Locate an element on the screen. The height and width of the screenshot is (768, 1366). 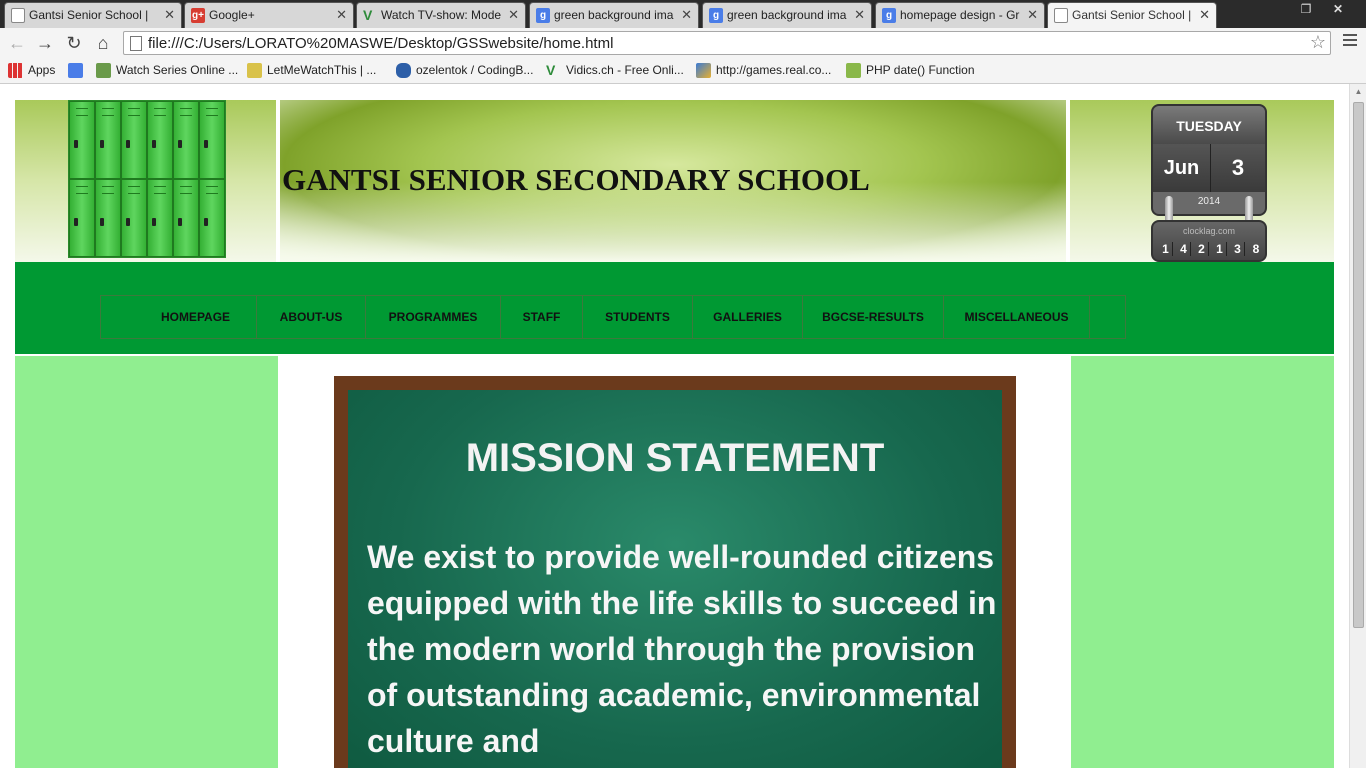
figure-icon is located at coordinates (254, 70).